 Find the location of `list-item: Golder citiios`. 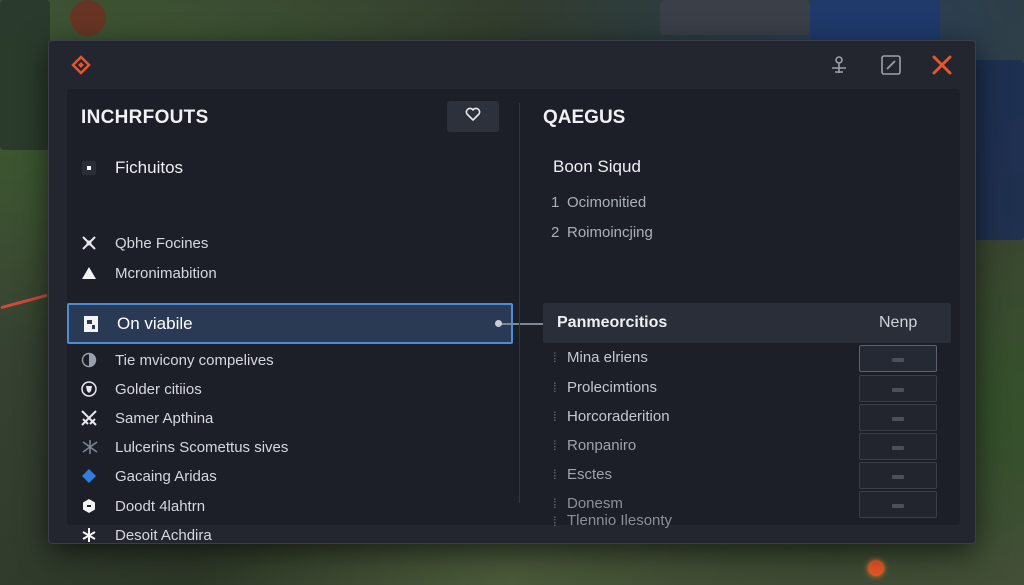

list-item: Golder citiios is located at coordinates (141, 389).